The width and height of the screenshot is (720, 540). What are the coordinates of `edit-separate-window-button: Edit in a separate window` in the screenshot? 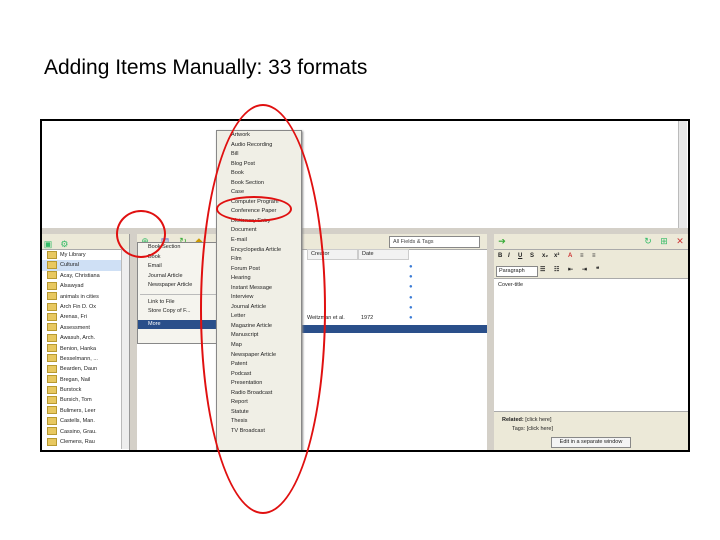 It's located at (591, 442).